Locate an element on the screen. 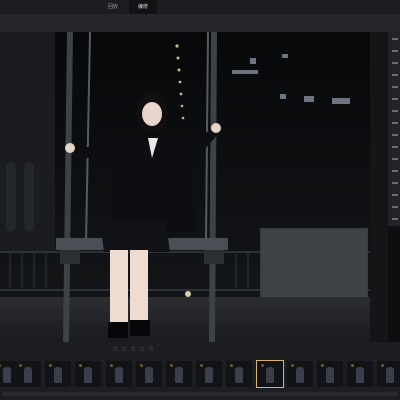  info-side-panel is located at coordinates (394, 129).